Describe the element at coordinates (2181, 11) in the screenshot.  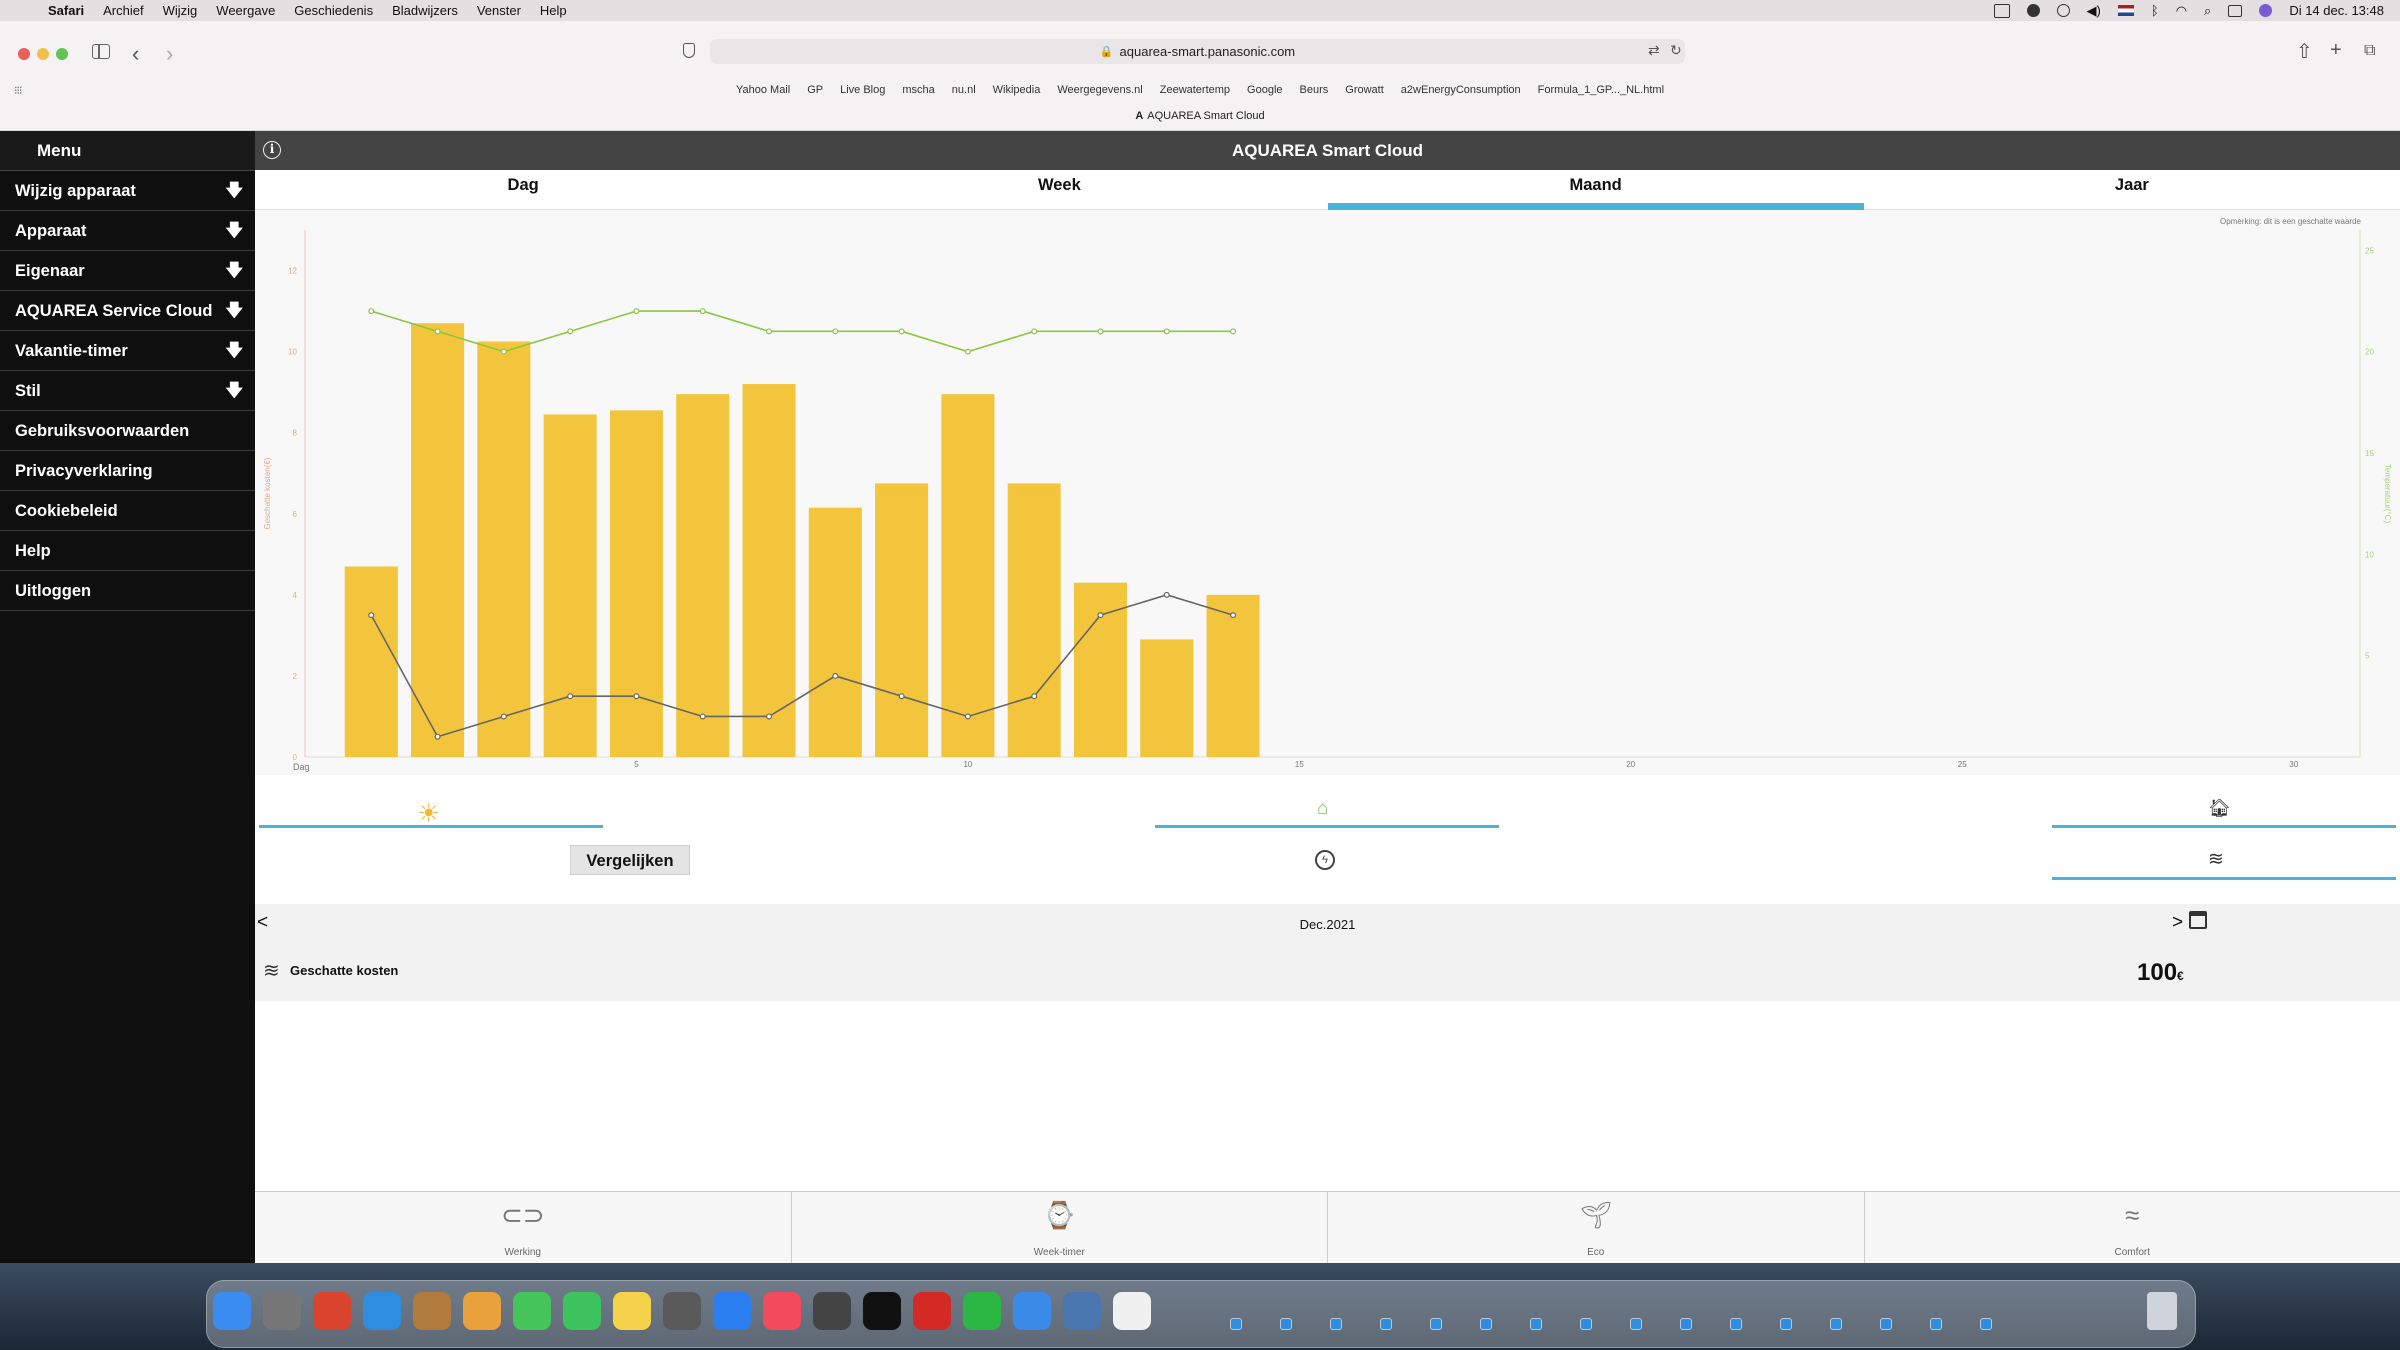
I see `wifi-icon: ◠` at that location.